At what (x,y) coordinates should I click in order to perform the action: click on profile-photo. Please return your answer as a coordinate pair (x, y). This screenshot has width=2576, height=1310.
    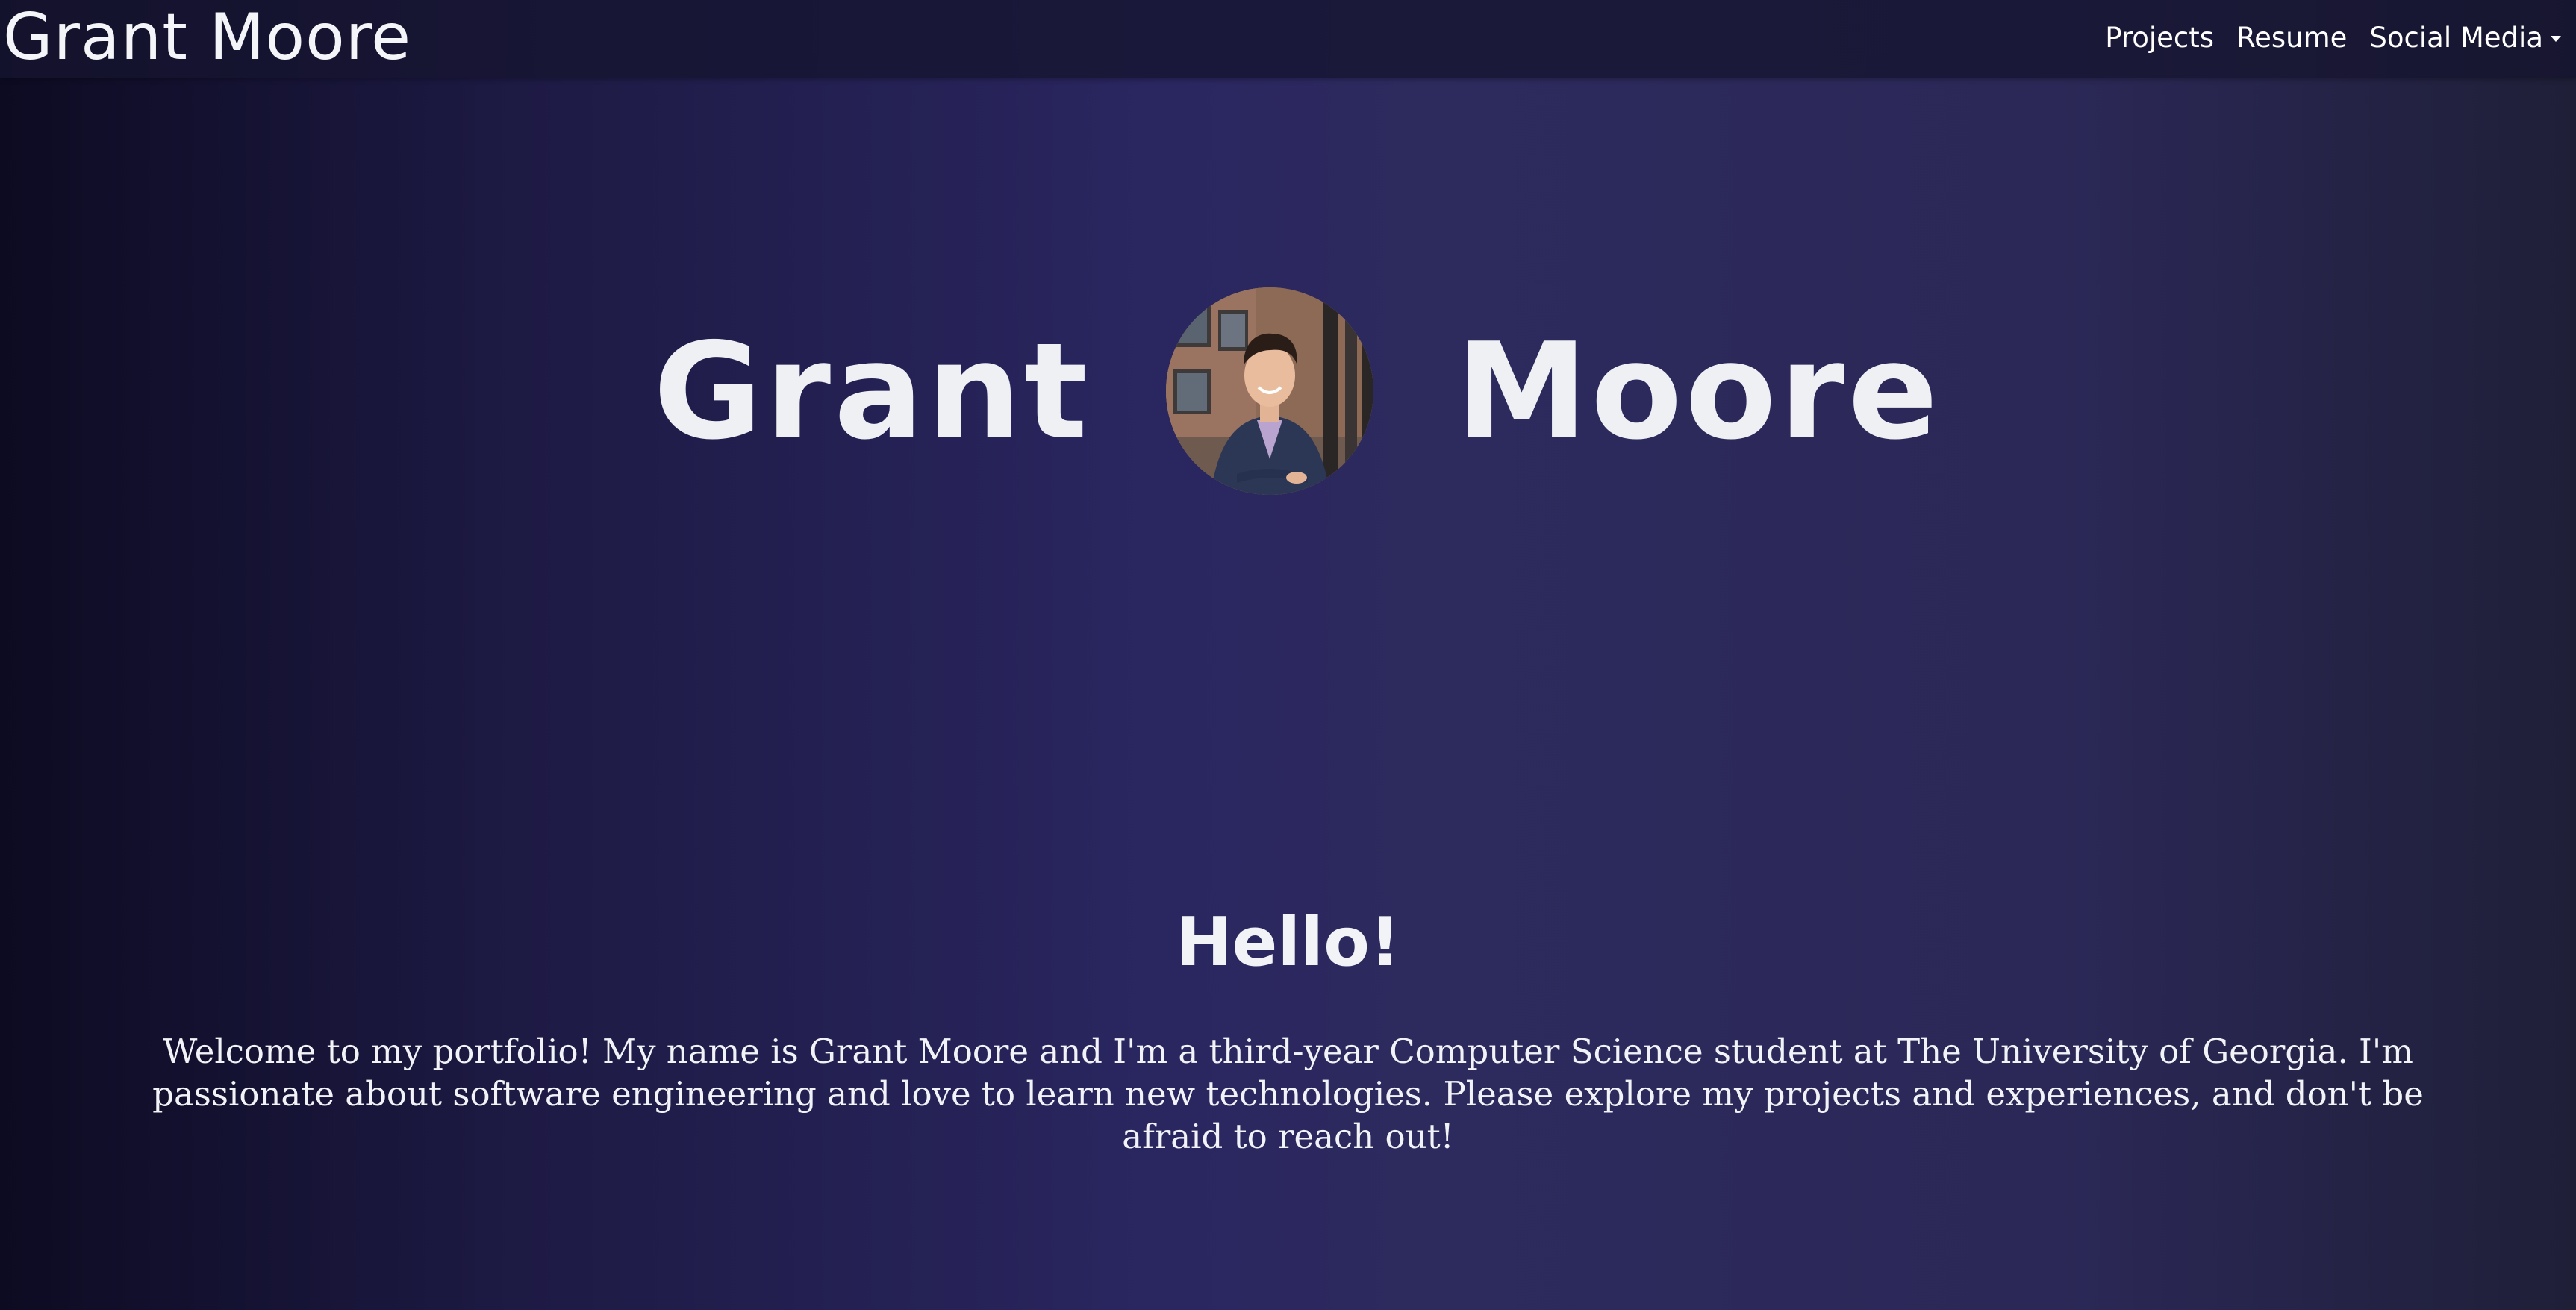
    Looking at the image, I should click on (1269, 391).